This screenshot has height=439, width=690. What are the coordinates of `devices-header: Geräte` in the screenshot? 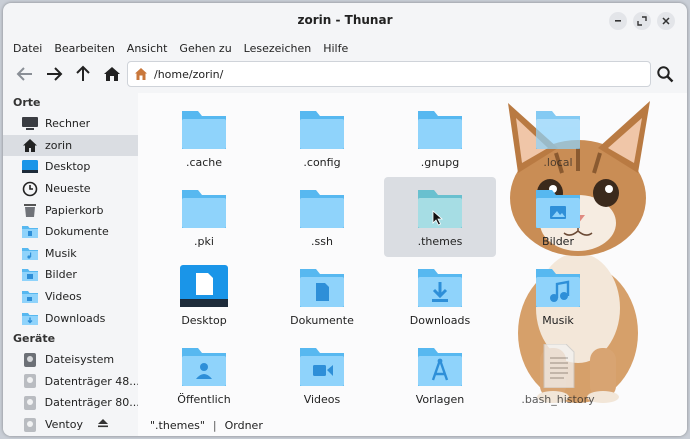 It's located at (34, 338).